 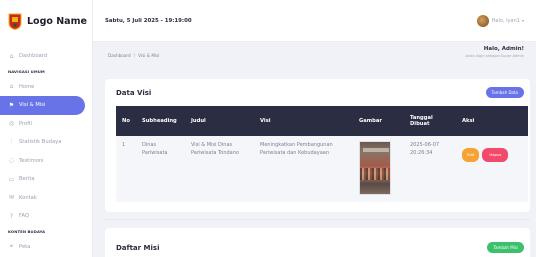 What do you see at coordinates (46, 198) in the screenshot?
I see `sidebar-item-kontak: ✉ Kontak` at bounding box center [46, 198].